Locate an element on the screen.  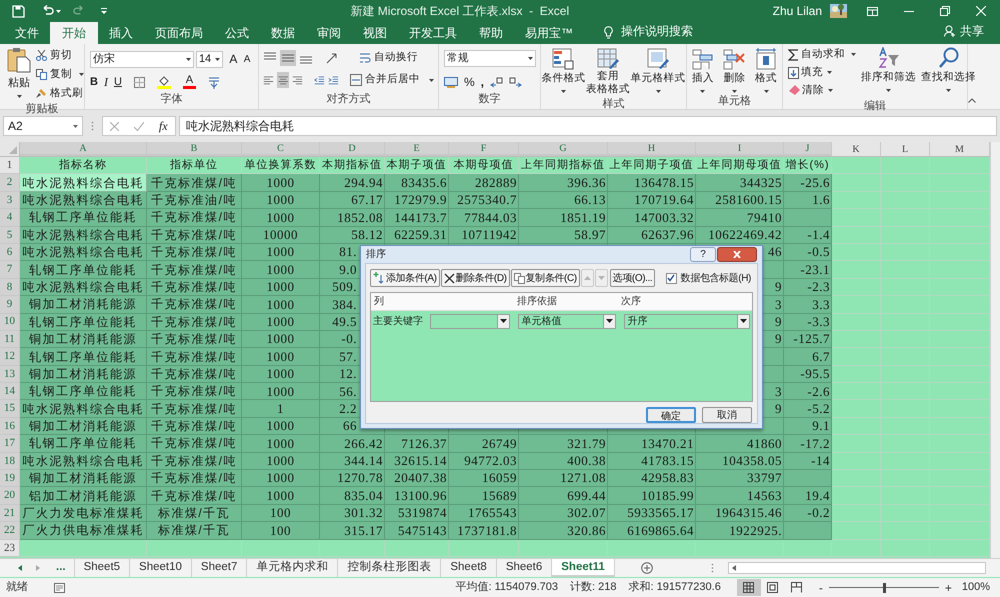
help-button: ? is located at coordinates (703, 254).